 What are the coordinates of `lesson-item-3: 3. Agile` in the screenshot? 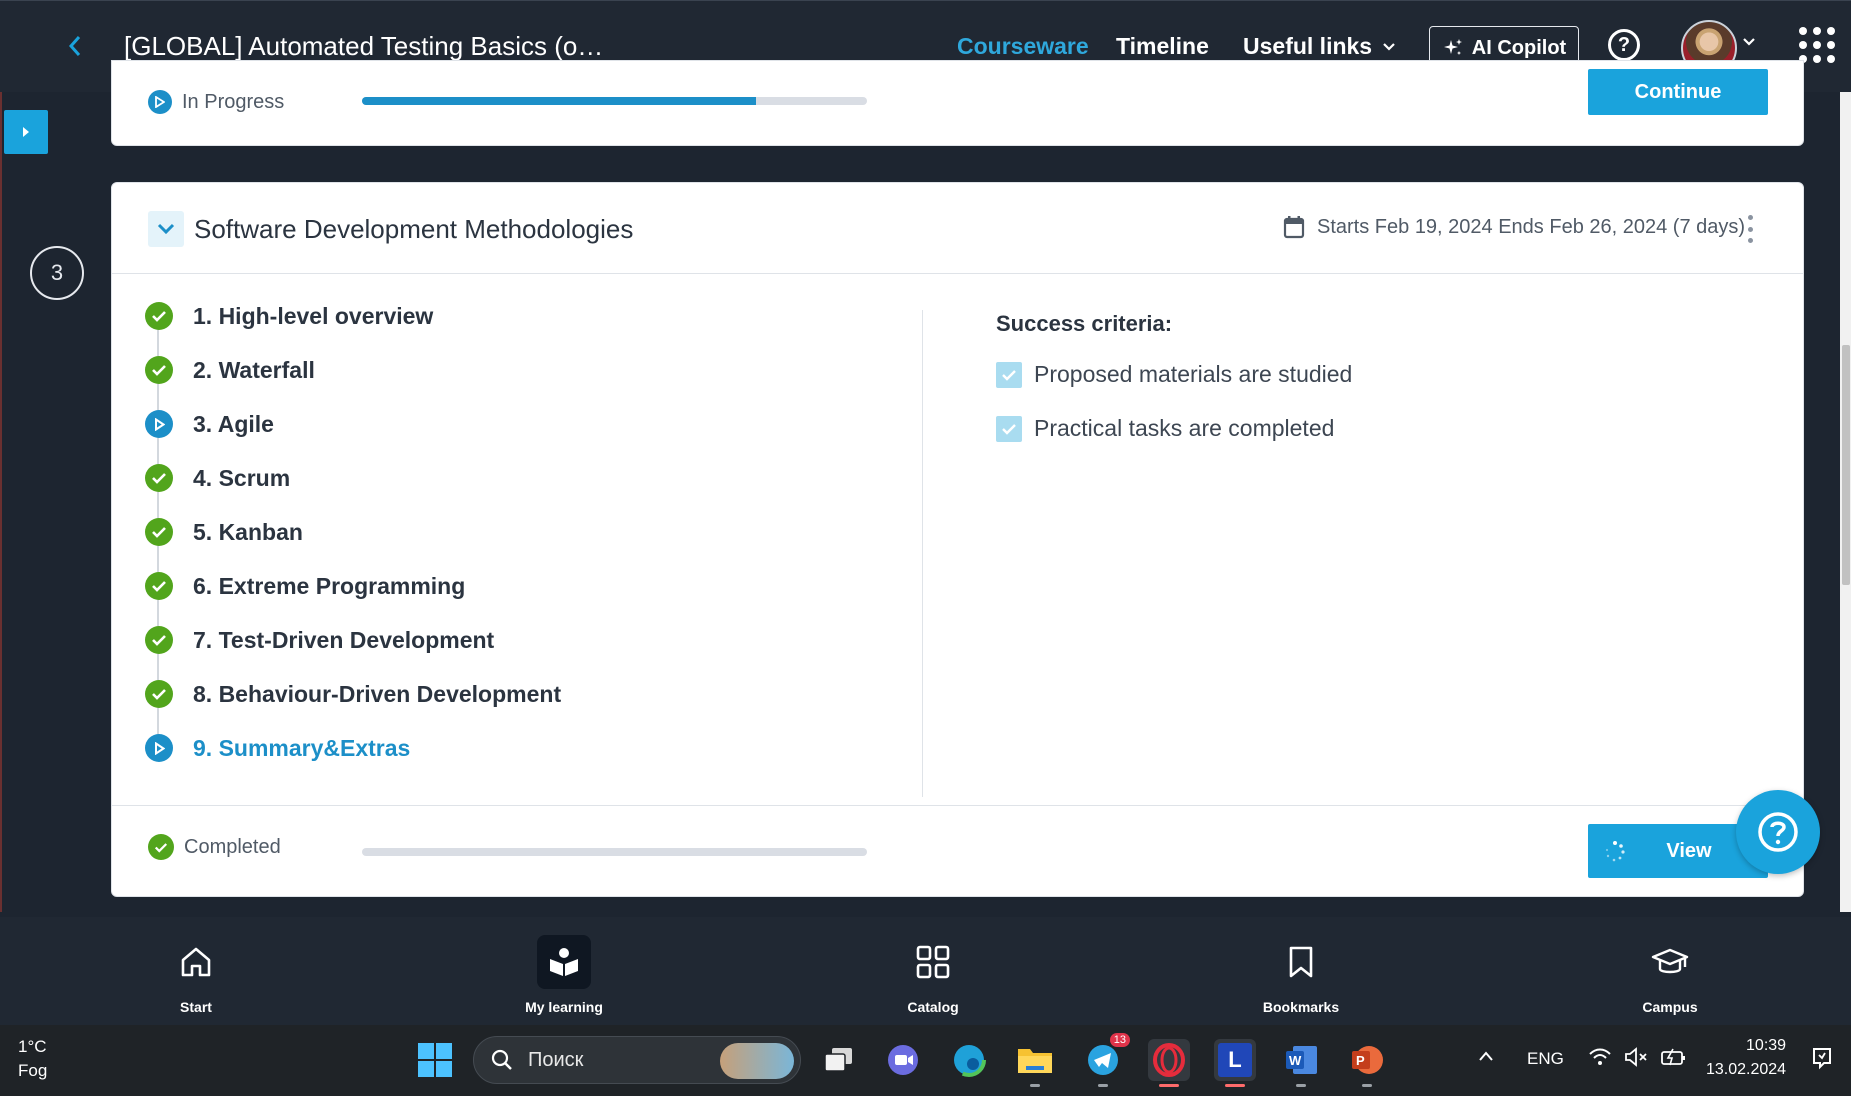 It's located at (209, 424).